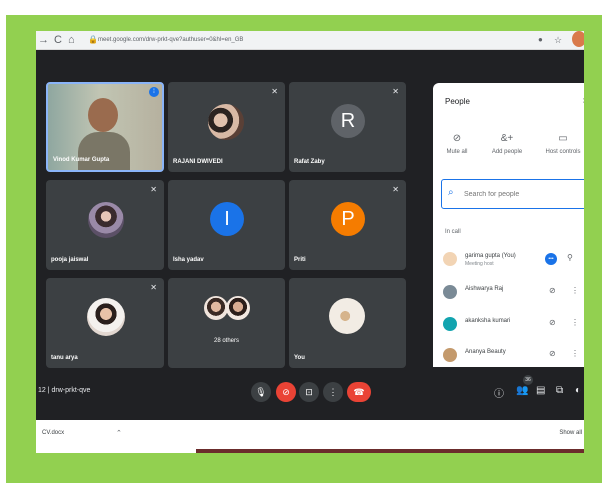 Image resolution: width=613 pixels, height=489 pixels. Describe the element at coordinates (512, 353) in the screenshot. I see `participant-row: Ananya Beauty ⊘ ⋮` at that location.